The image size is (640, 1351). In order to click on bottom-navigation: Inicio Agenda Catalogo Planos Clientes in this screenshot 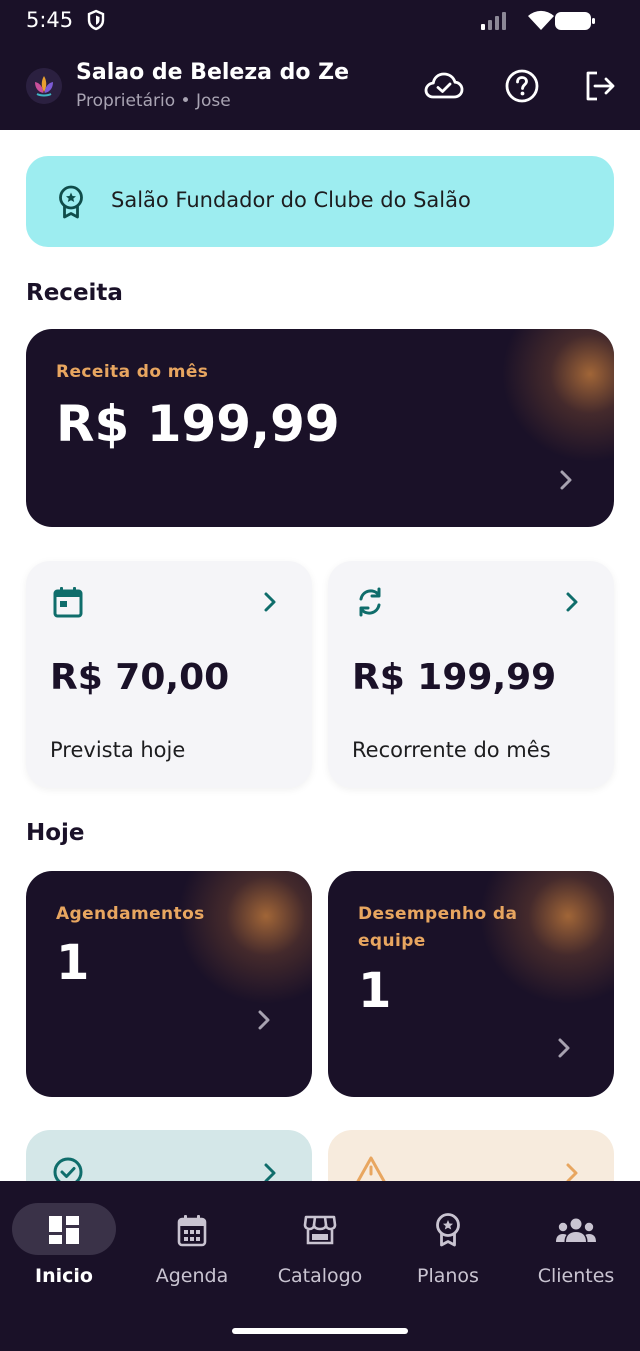, I will do `click(320, 1266)`.